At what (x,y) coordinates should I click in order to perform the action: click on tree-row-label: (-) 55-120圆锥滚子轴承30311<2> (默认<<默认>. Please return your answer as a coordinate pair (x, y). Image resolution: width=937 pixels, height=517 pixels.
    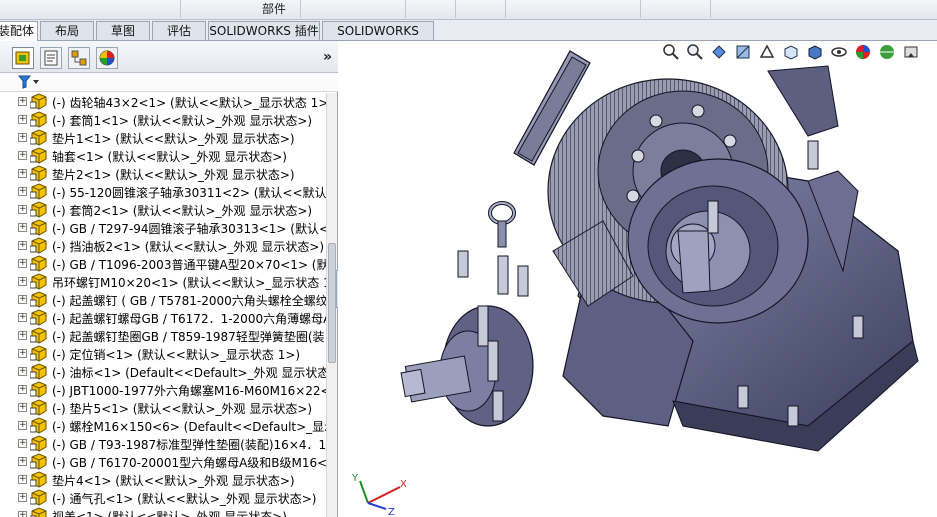
    Looking at the image, I should click on (189, 193).